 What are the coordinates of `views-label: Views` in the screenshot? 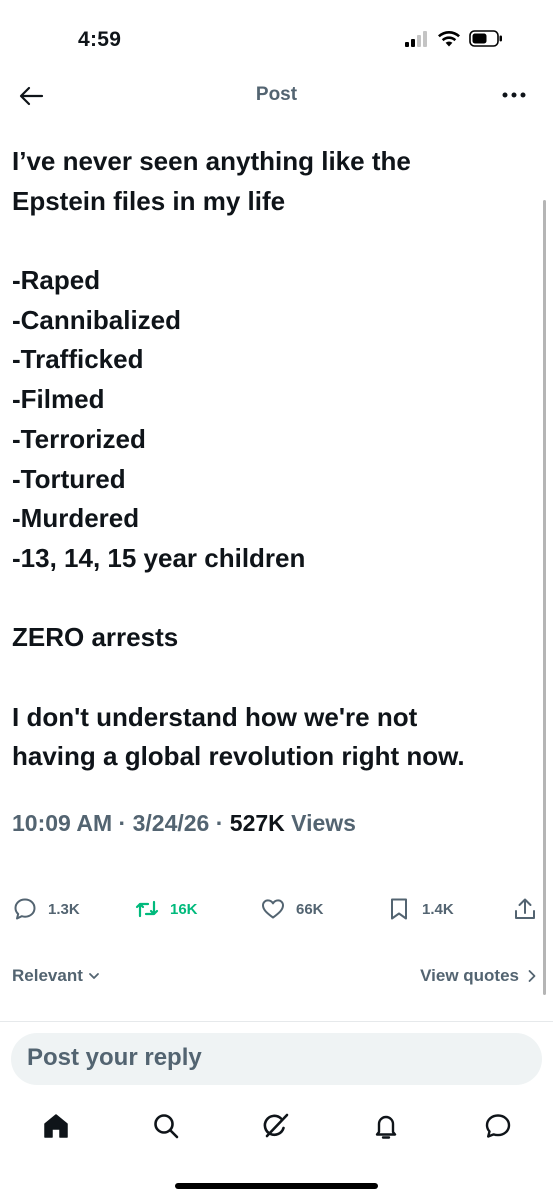 It's located at (323, 823).